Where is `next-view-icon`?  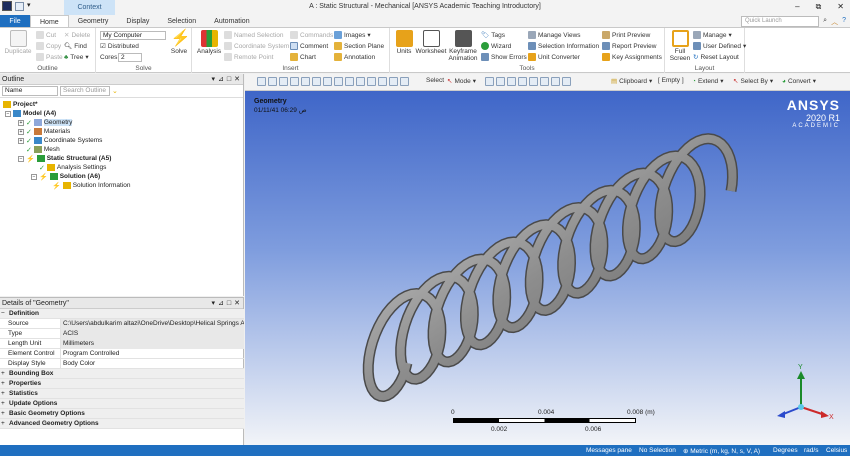
next-view-icon is located at coordinates (393, 81).